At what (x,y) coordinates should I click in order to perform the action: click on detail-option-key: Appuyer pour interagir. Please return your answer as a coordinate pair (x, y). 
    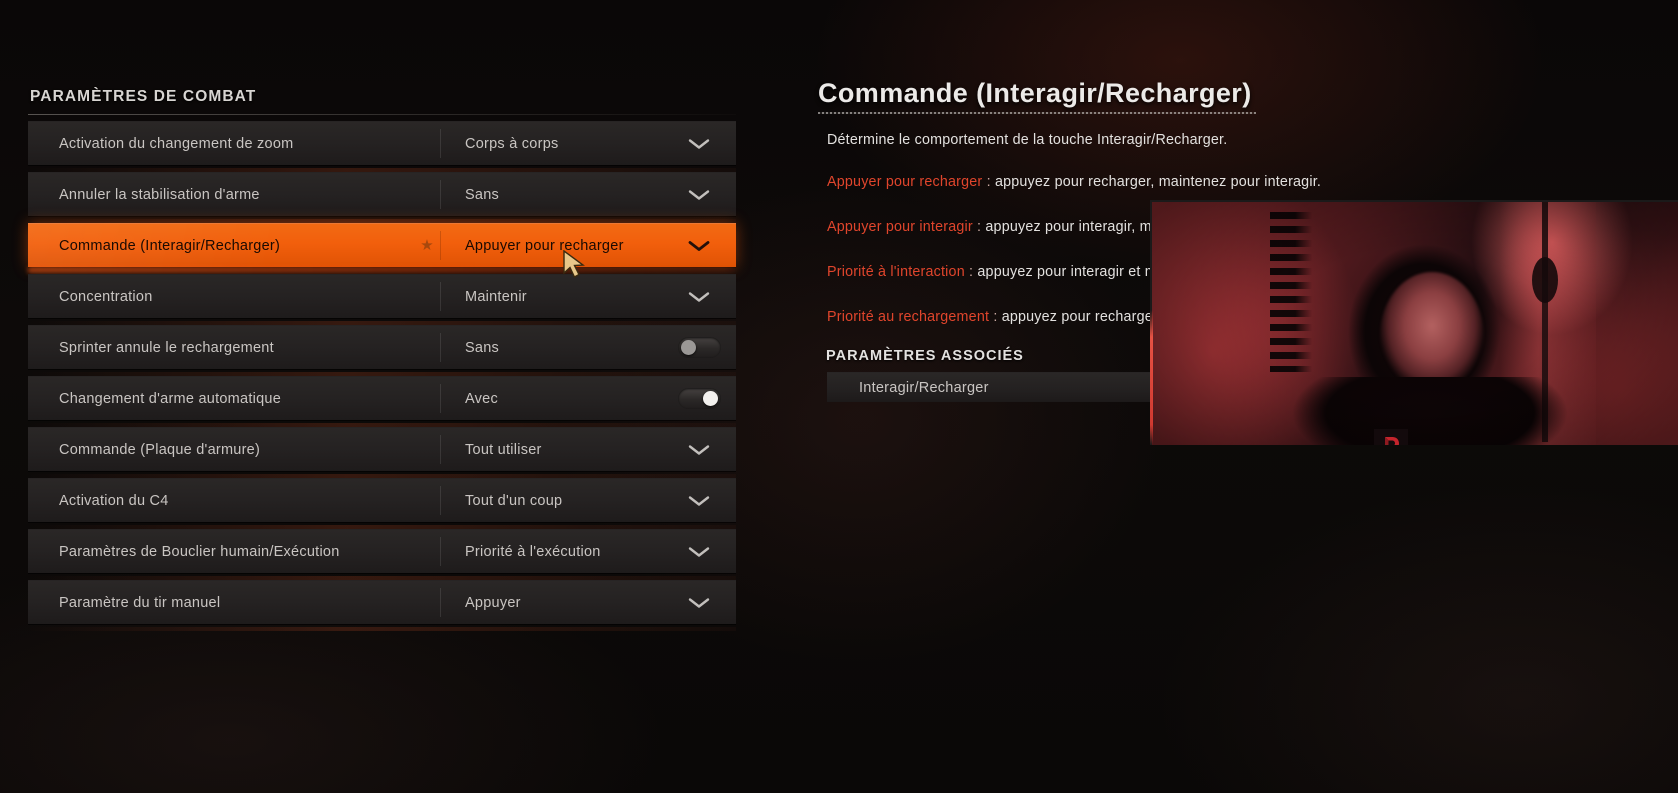
    Looking at the image, I should click on (900, 227).